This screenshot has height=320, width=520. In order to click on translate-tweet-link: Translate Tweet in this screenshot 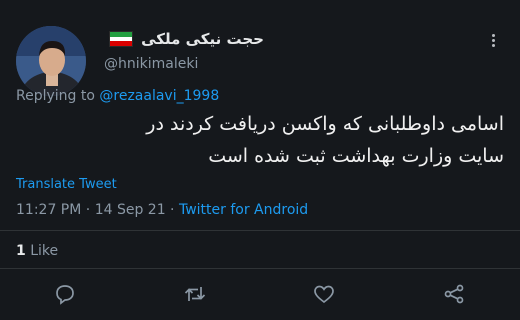, I will do `click(66, 184)`.